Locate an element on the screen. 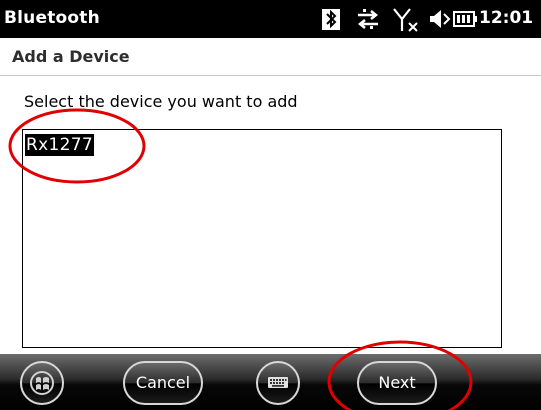 The width and height of the screenshot is (541, 410). instruction-text: Select the device you want to add is located at coordinates (161, 101).